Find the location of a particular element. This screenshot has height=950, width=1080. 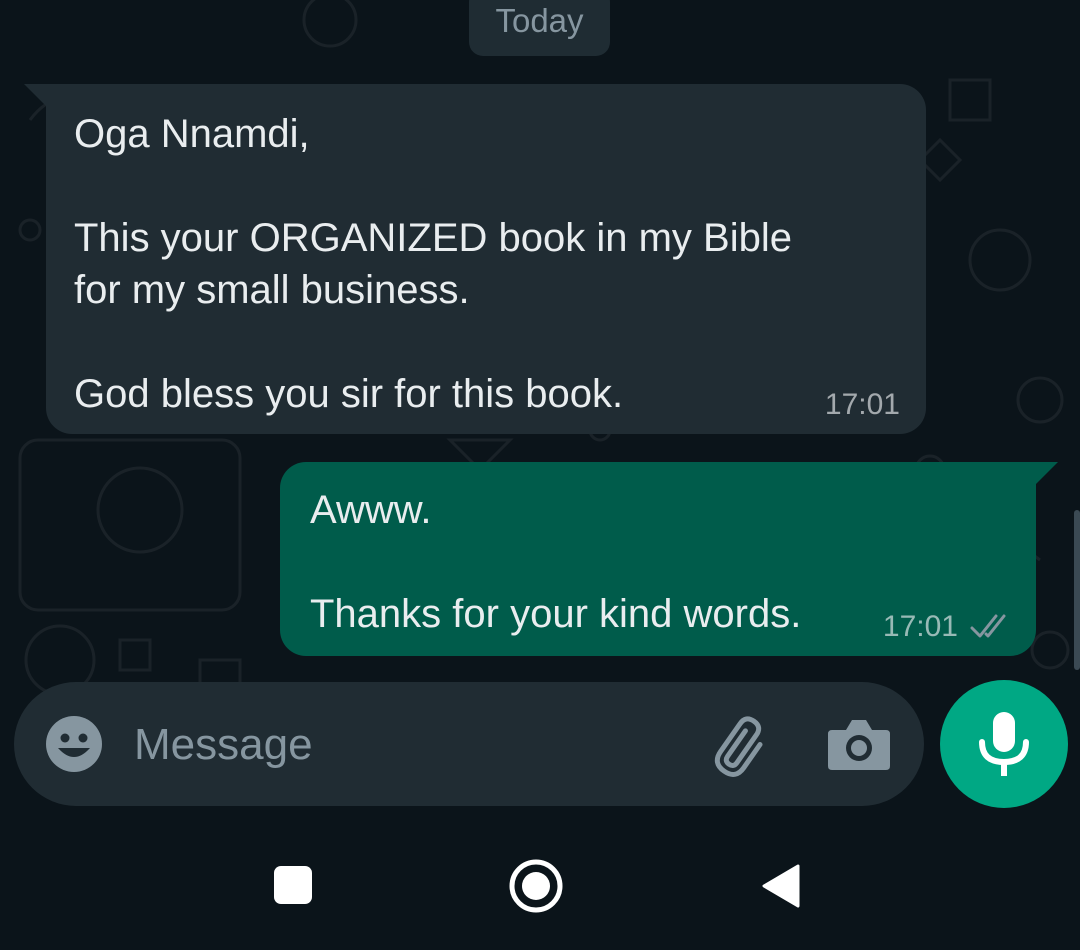

outgoing-message-bubble: Awww. Thanks for your kind words. 17:01 is located at coordinates (669, 559).